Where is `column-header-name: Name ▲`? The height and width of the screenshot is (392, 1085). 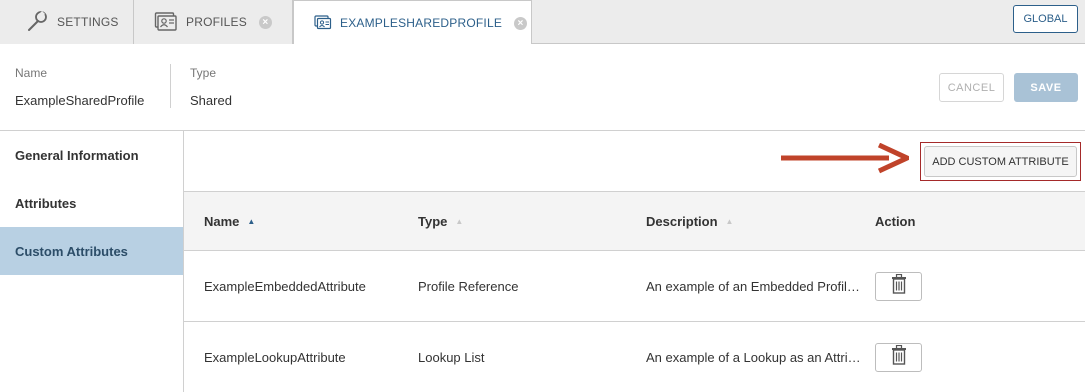
column-header-name: Name ▲ is located at coordinates (229, 221).